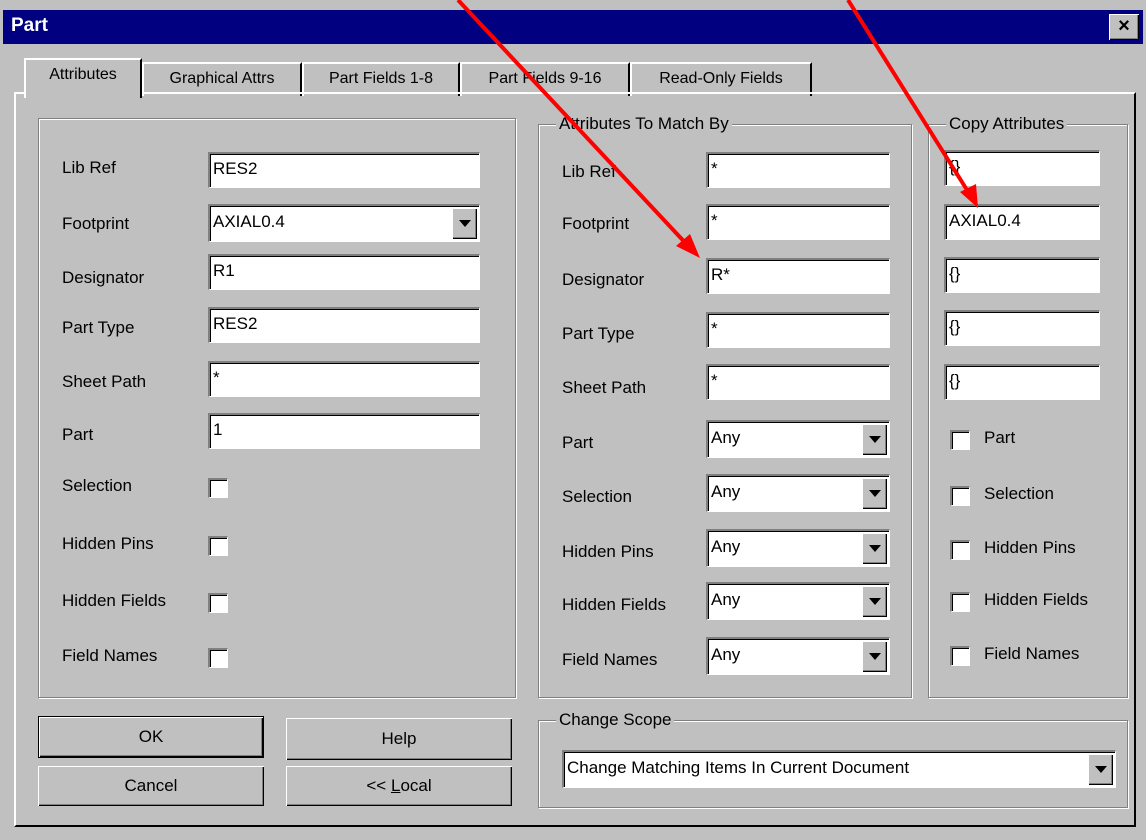 Image resolution: width=1146 pixels, height=840 pixels. Describe the element at coordinates (344, 272) in the screenshot. I see `designator-input: R1` at that location.